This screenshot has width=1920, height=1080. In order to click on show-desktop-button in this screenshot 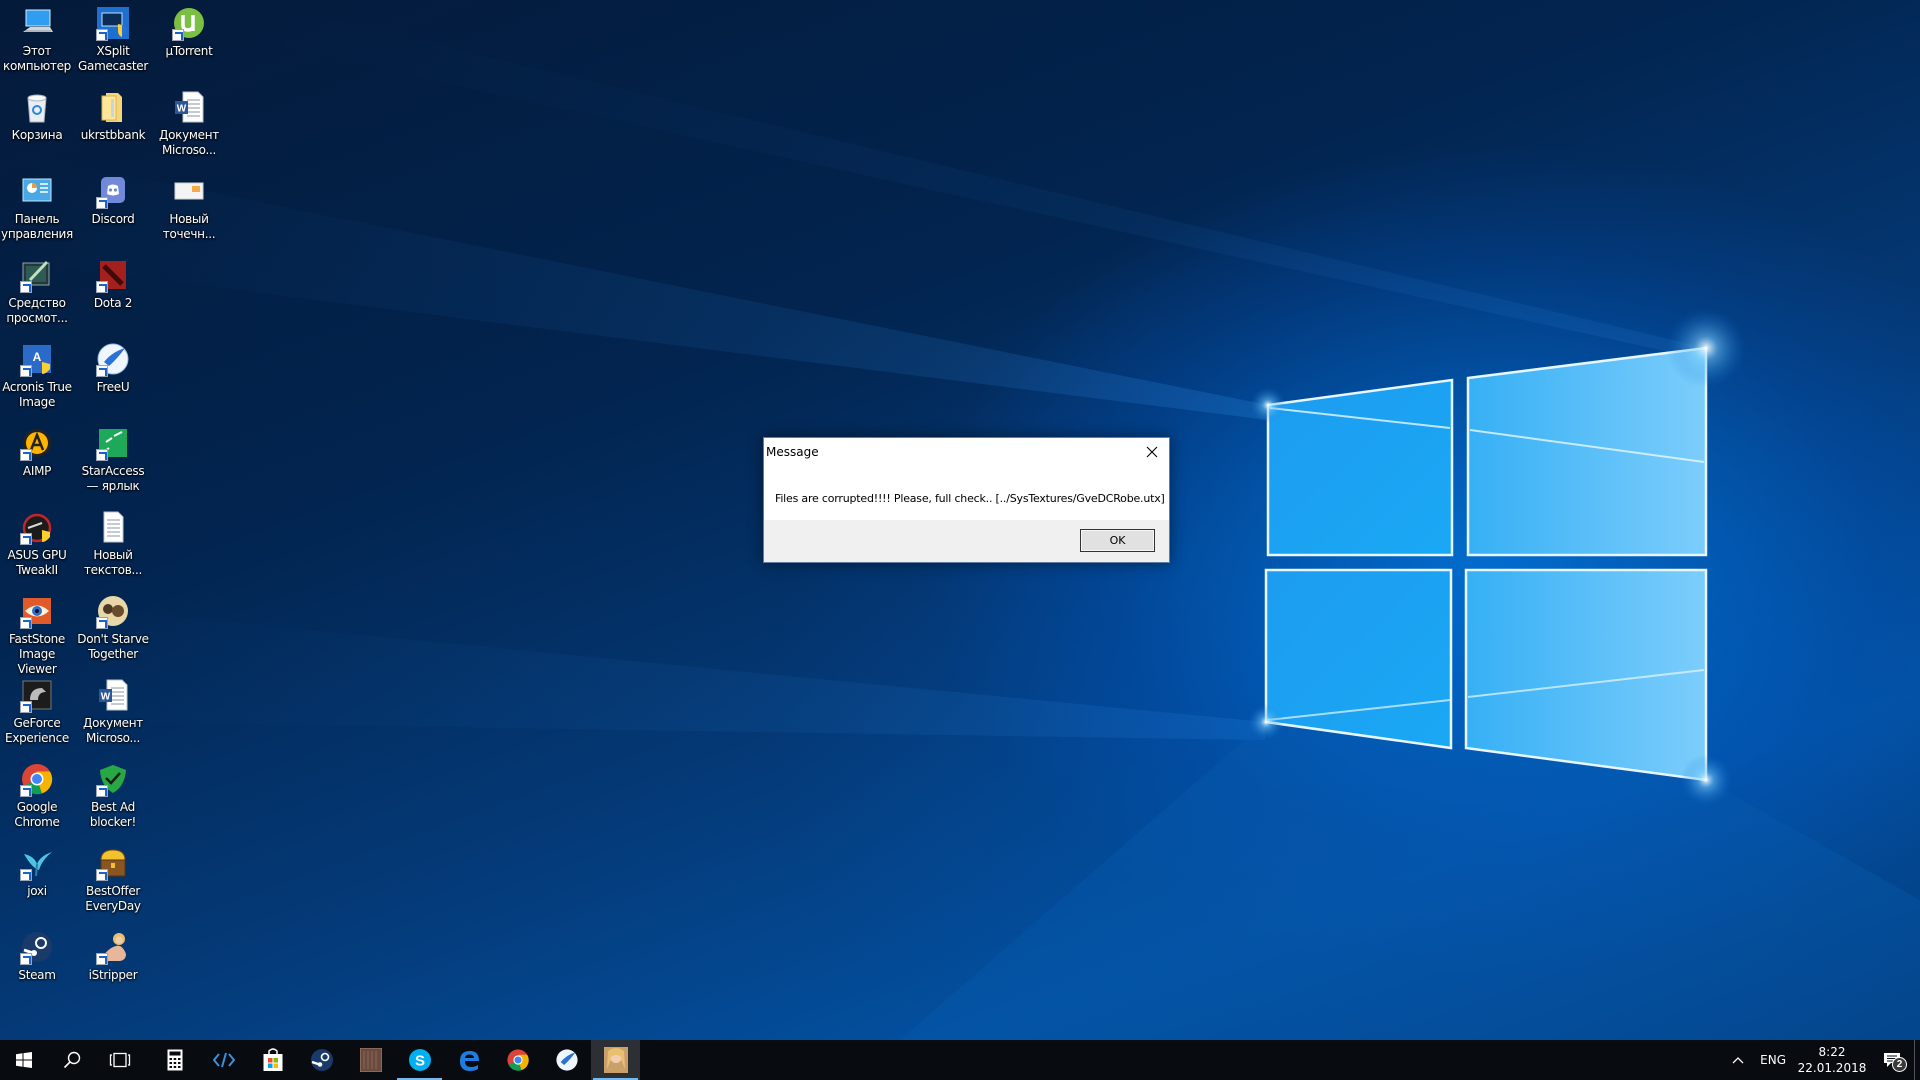, I will do `click(1917, 1060)`.